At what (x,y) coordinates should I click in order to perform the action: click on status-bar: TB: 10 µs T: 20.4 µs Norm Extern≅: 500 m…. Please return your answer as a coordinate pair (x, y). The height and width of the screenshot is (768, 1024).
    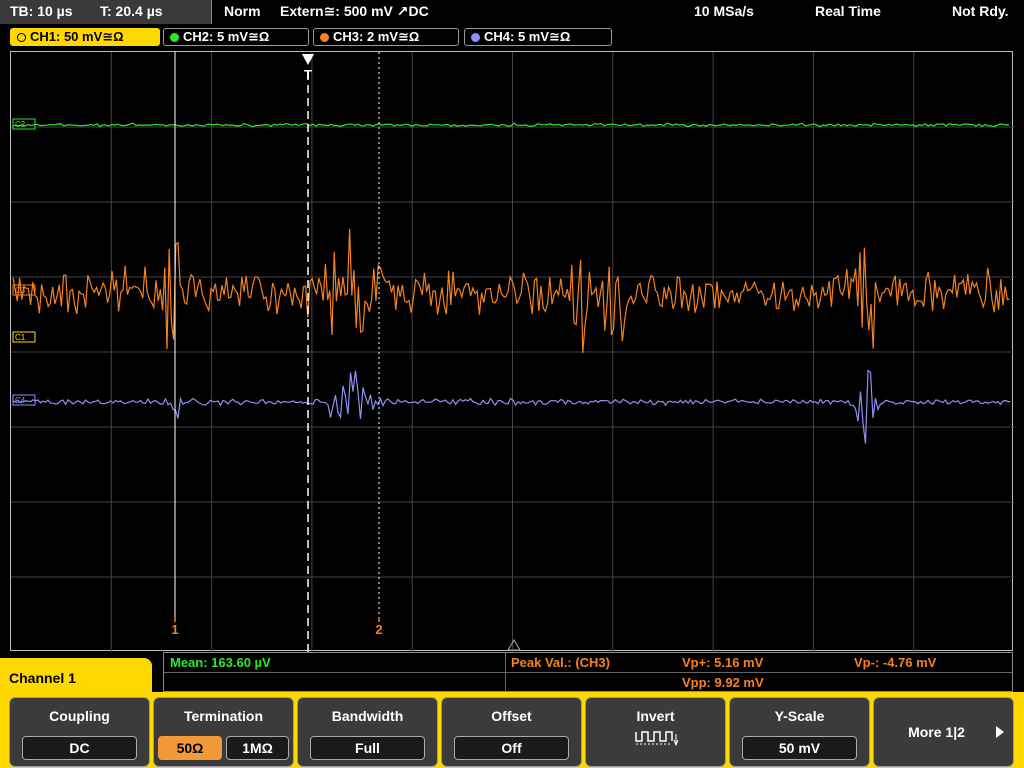
    Looking at the image, I should click on (512, 12).